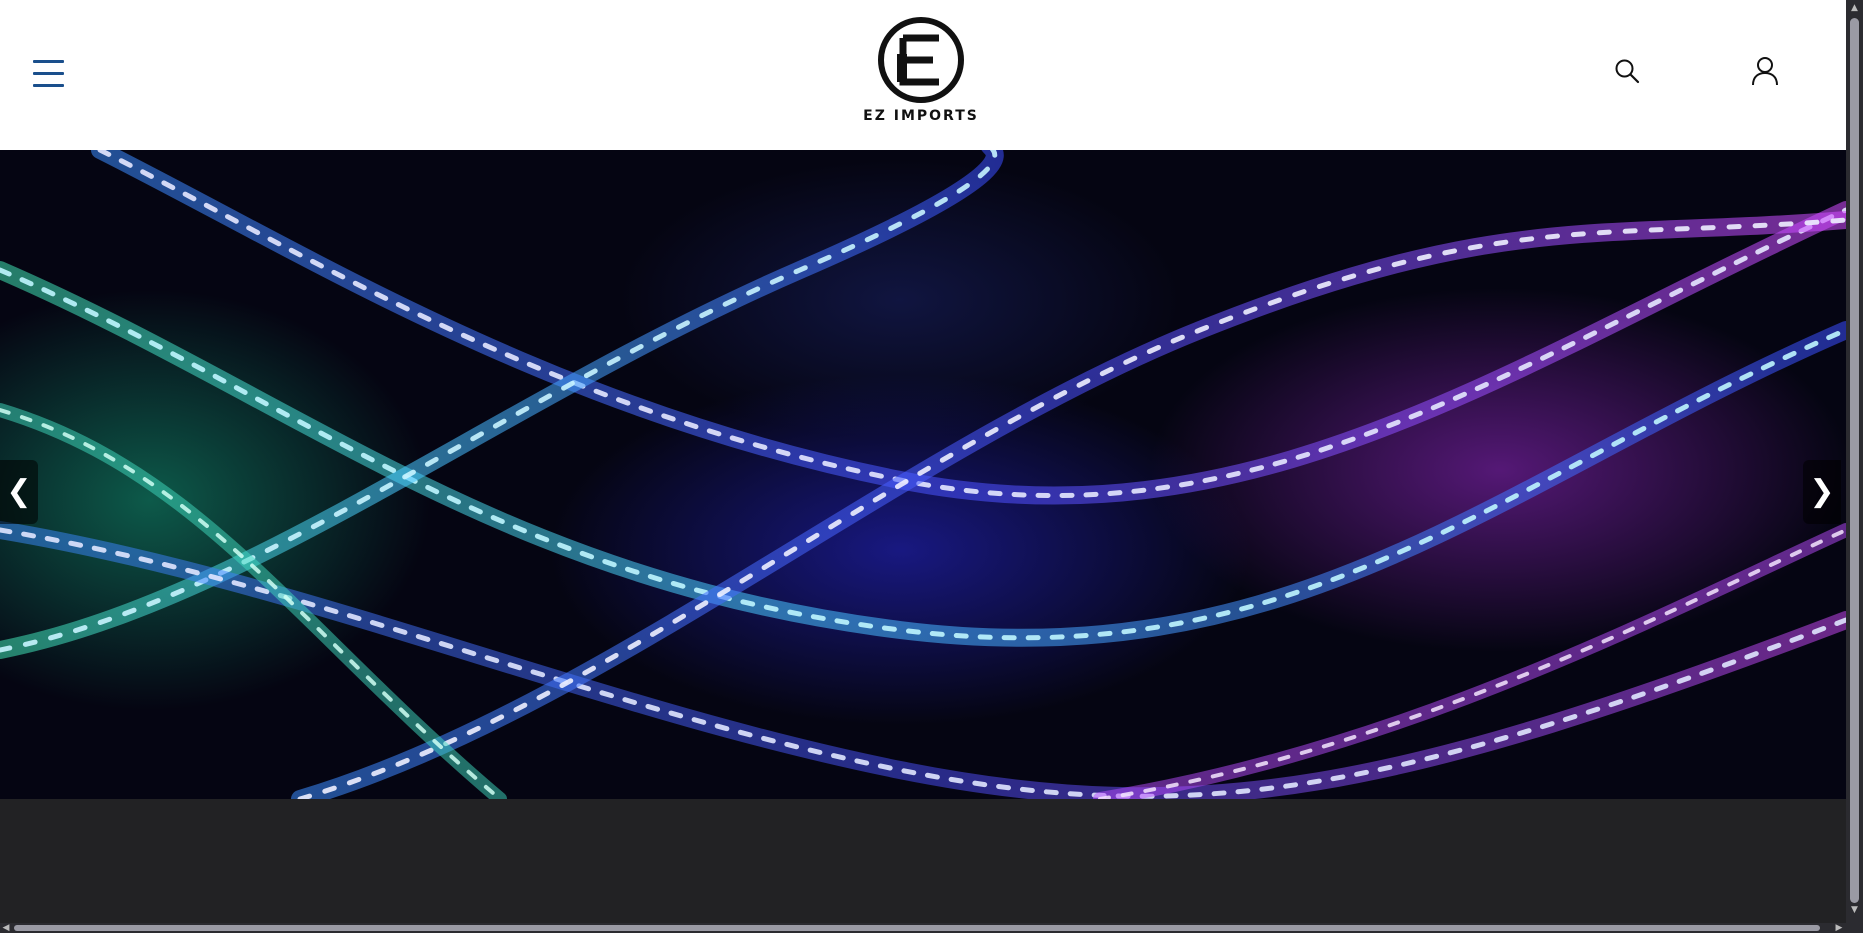 The image size is (1863, 933). I want to click on logo-text: EZ IMPORTS, so click(921, 116).